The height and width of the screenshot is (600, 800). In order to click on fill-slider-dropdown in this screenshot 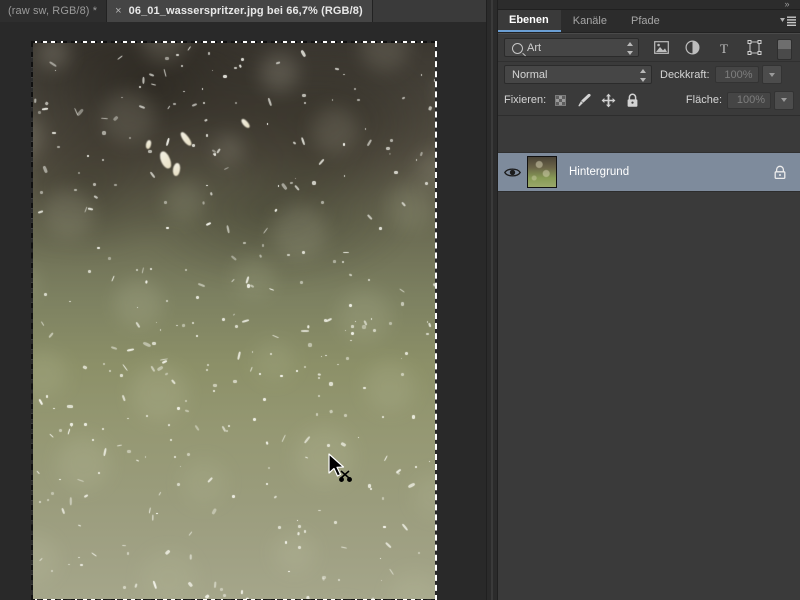, I will do `click(784, 100)`.